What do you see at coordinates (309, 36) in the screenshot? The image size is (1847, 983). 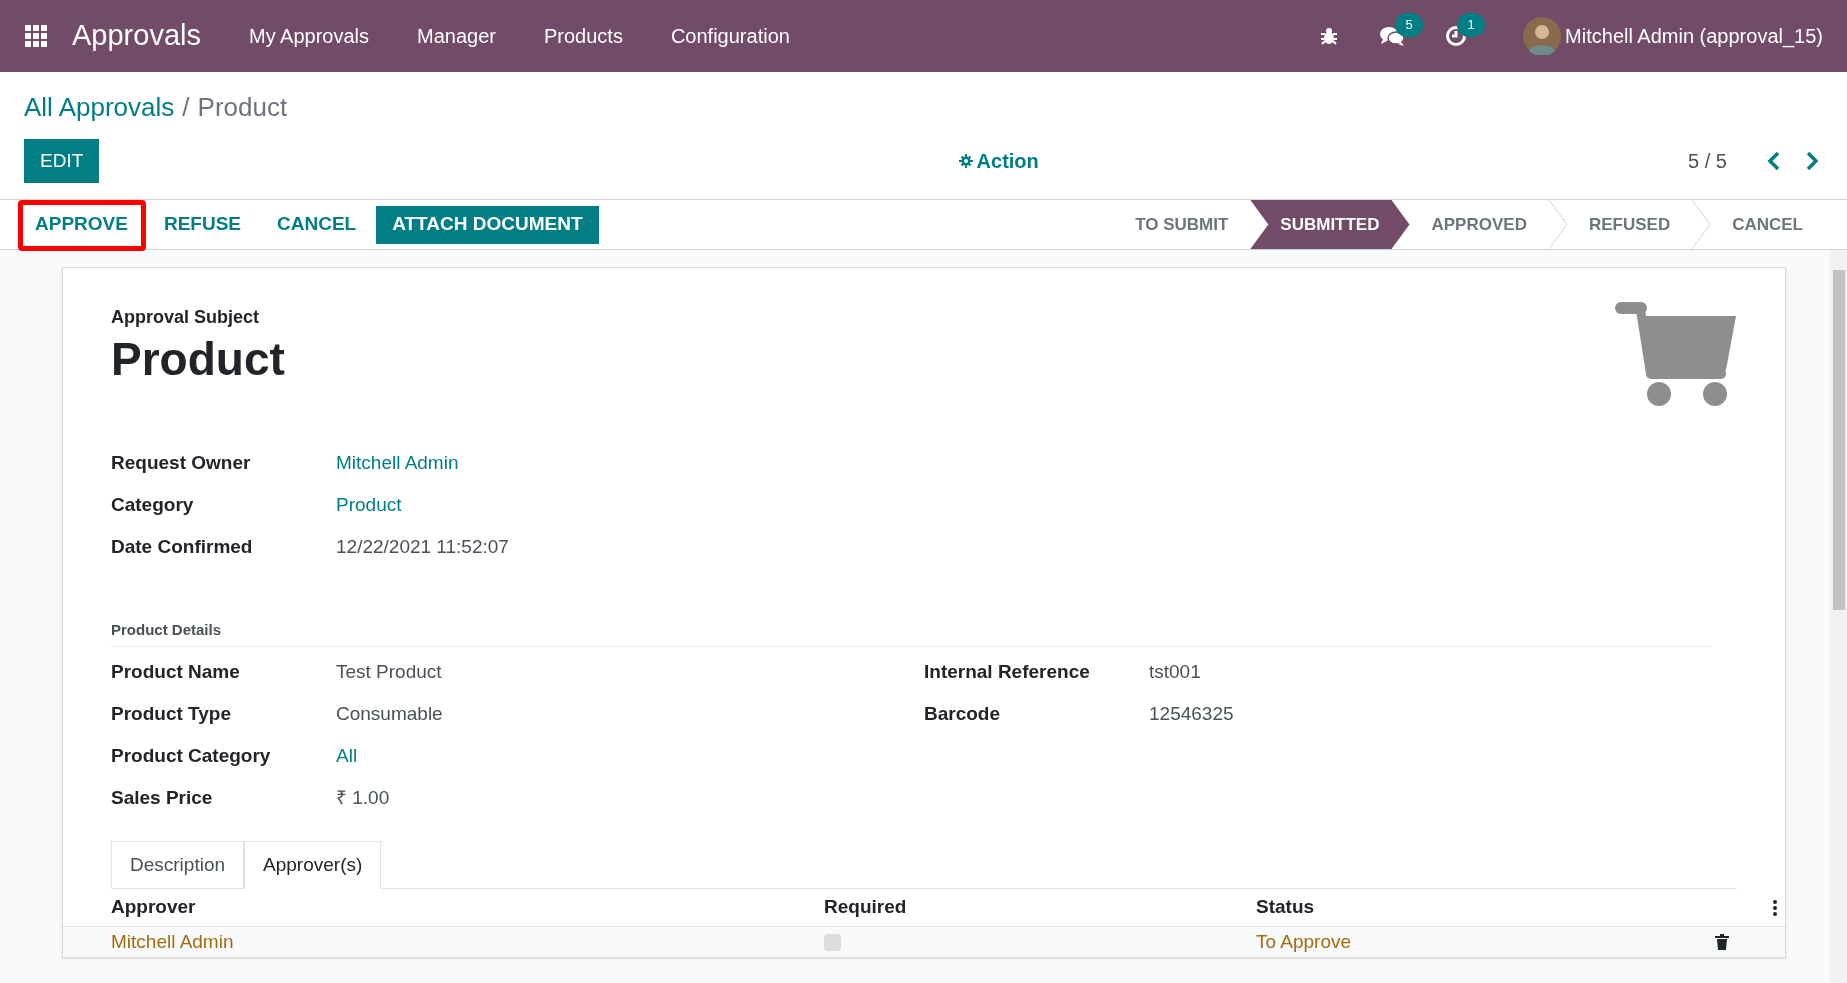 I see `menu-item: My Approvals` at bounding box center [309, 36].